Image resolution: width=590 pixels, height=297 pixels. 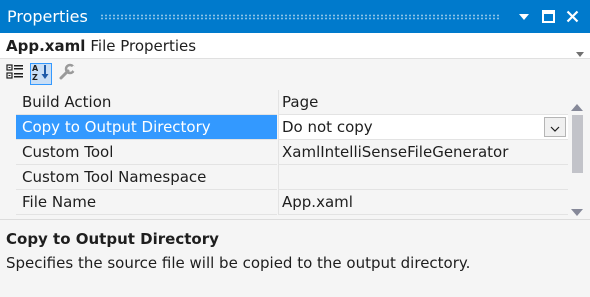 What do you see at coordinates (577, 106) in the screenshot?
I see `scroll-up-icon` at bounding box center [577, 106].